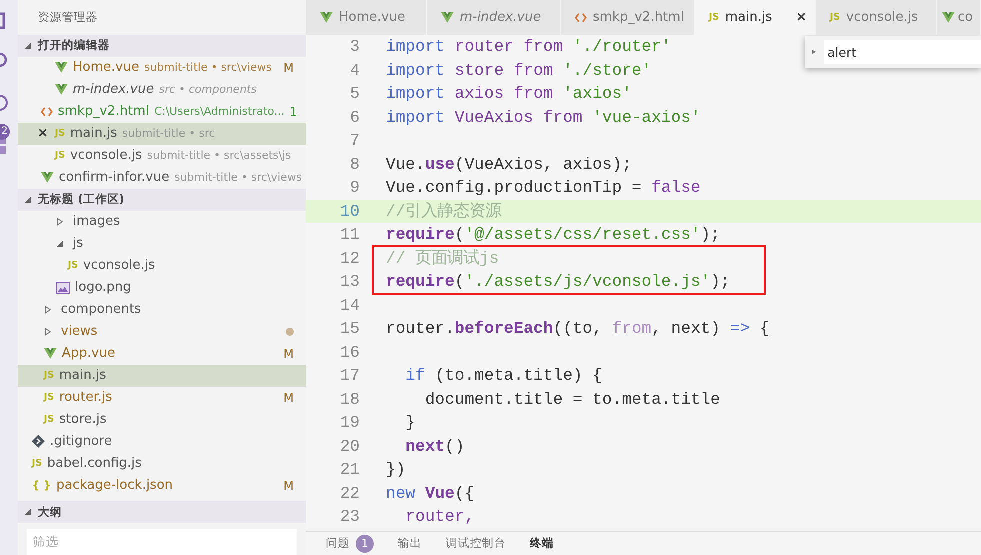 The image size is (981, 555). I want to click on open-editor-item: × JS main.js submit-title • src, so click(162, 133).